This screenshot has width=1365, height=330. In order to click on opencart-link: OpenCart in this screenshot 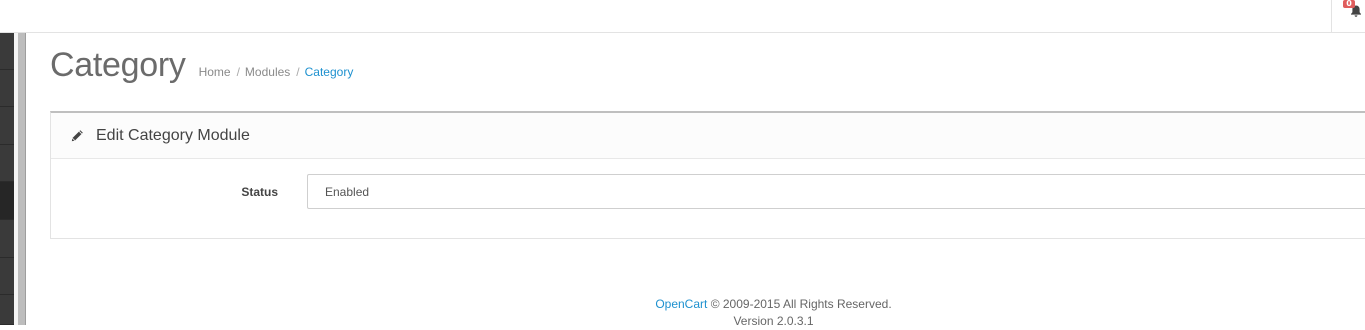, I will do `click(681, 304)`.